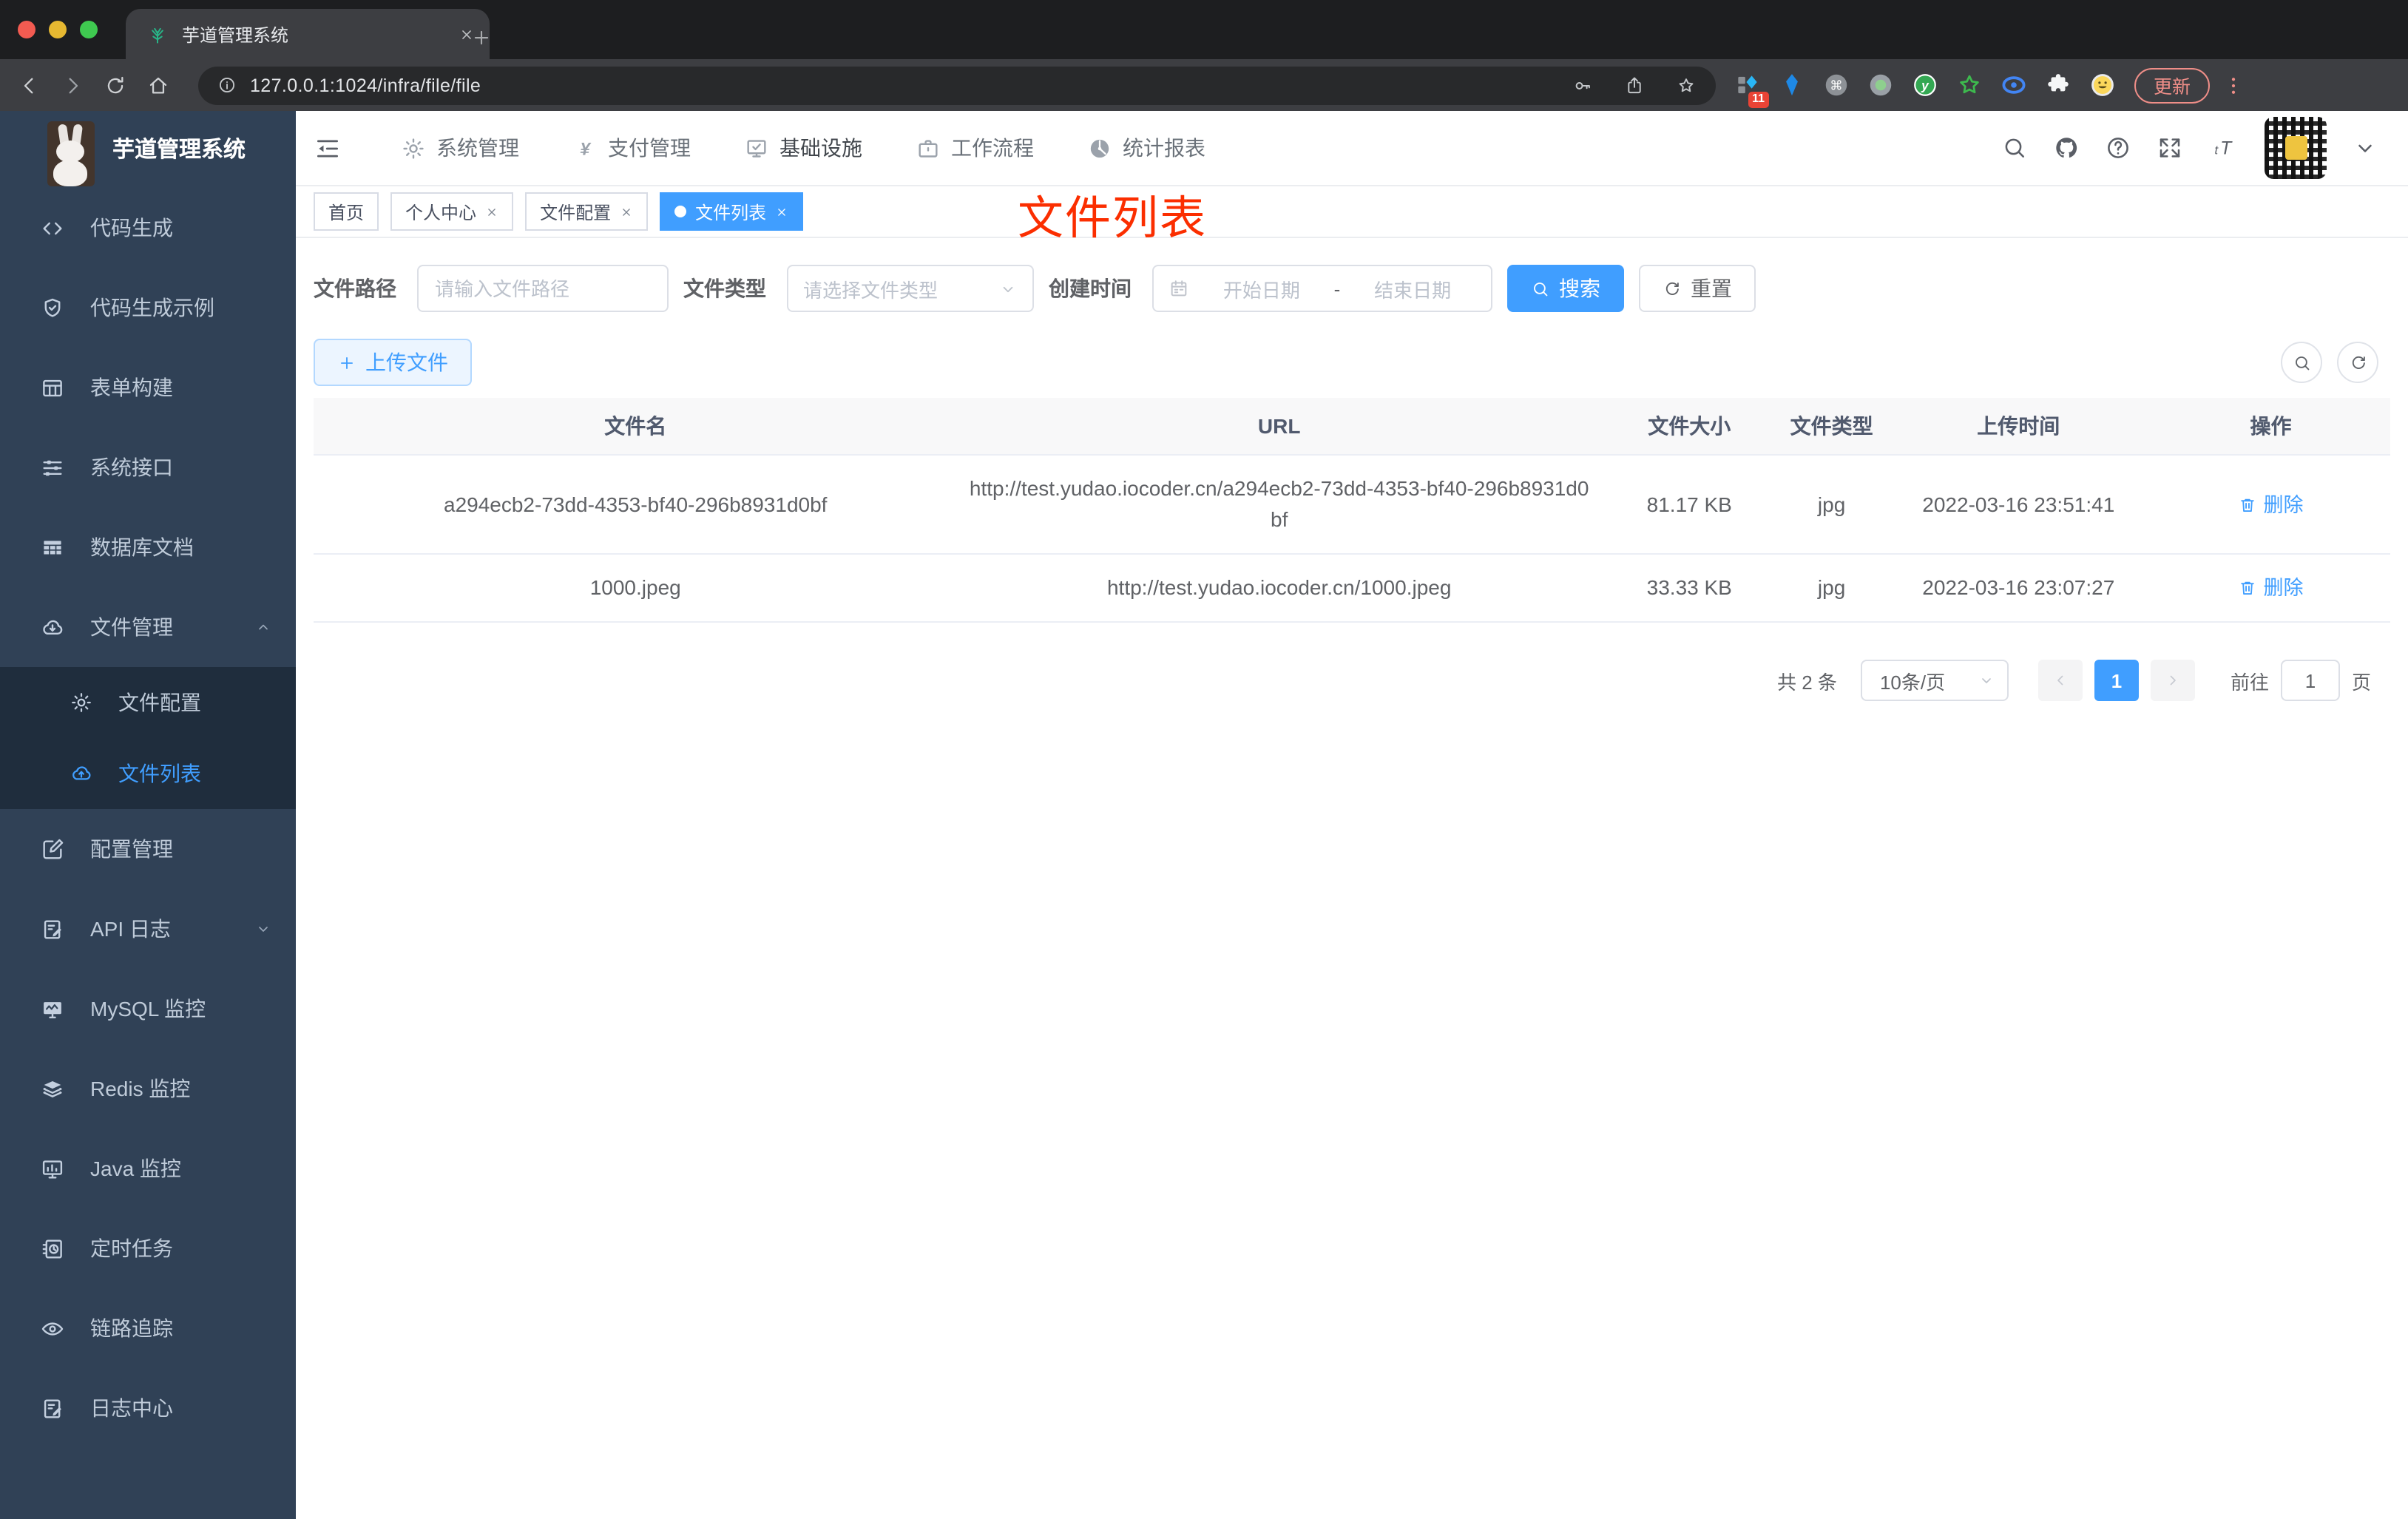 The width and height of the screenshot is (2408, 1519). Describe the element at coordinates (910, 288) in the screenshot. I see `file-type-select: 请选择文件类型` at that location.